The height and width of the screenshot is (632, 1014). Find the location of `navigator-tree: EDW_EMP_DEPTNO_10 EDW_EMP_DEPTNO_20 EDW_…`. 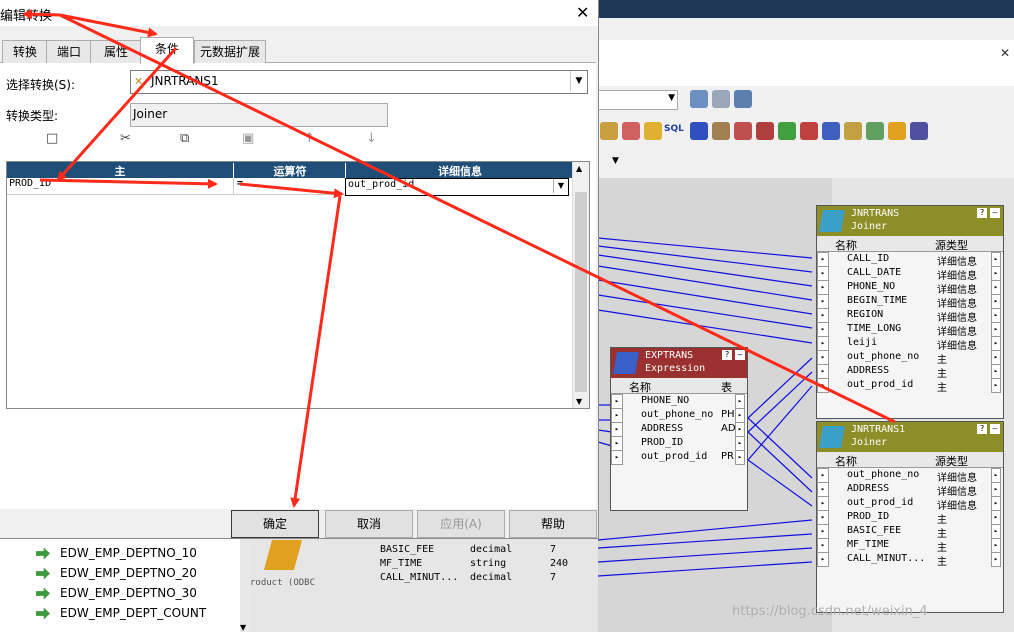

navigator-tree: EDW_EMP_DEPTNO_10 EDW_EMP_DEPTNO_20 EDW_… is located at coordinates (120, 585).